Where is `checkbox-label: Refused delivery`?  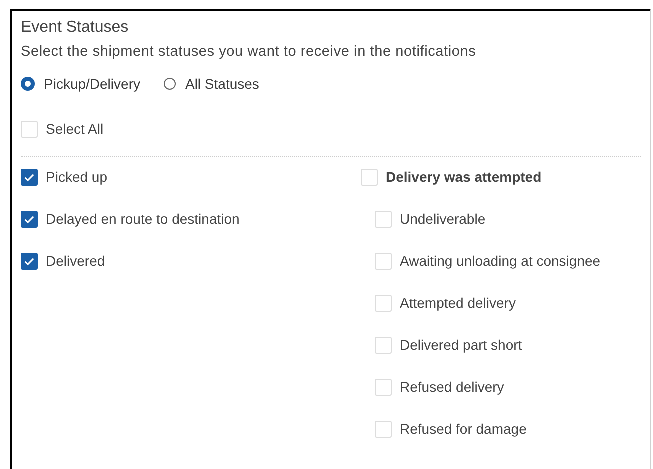
checkbox-label: Refused delivery is located at coordinates (452, 387).